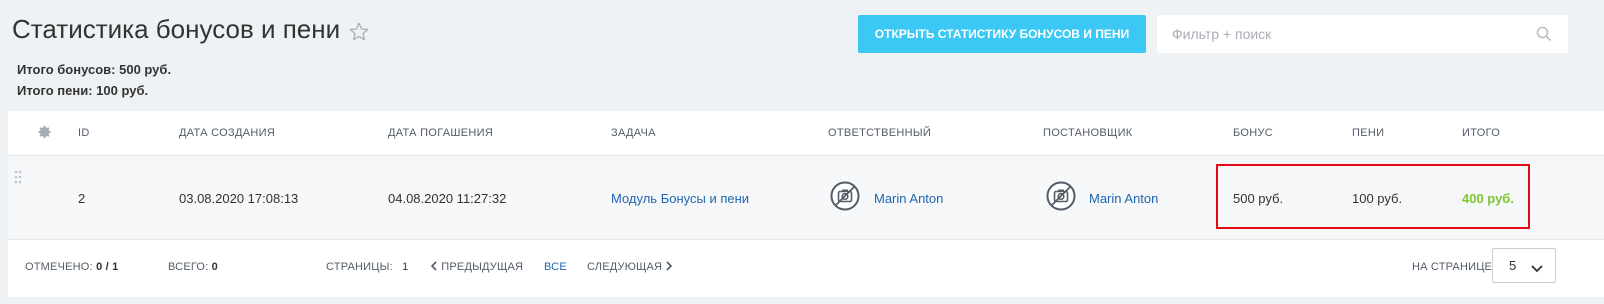 This screenshot has width=1604, height=304. Describe the element at coordinates (1524, 265) in the screenshot. I see `per-page-select: 5` at that location.